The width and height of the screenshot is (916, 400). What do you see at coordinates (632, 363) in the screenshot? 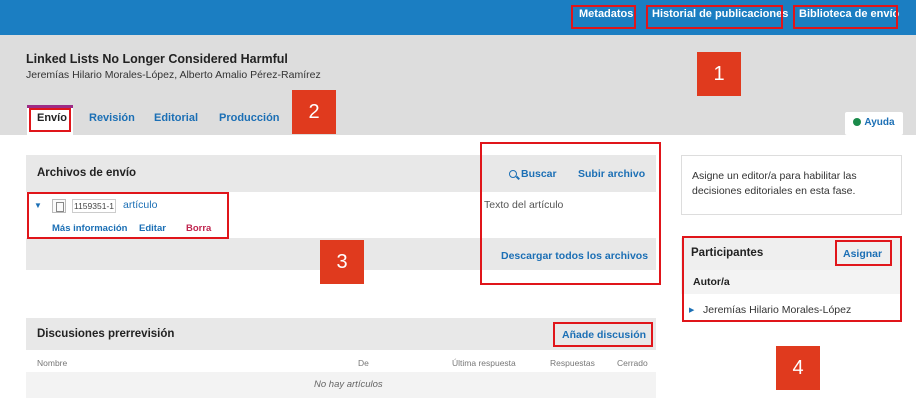
I see `column-closed: Cerrado` at bounding box center [632, 363].